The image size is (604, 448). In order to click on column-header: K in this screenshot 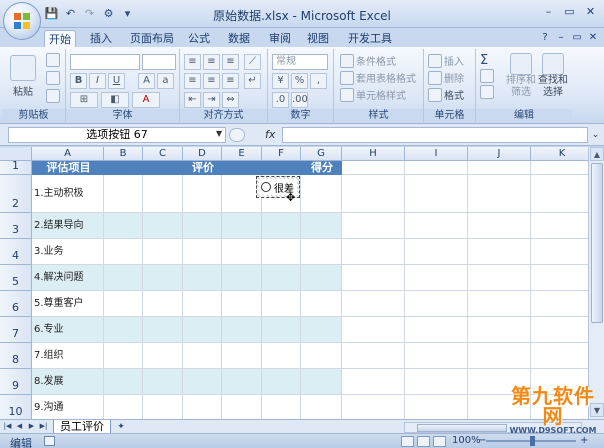, I will do `click(559, 154)`.